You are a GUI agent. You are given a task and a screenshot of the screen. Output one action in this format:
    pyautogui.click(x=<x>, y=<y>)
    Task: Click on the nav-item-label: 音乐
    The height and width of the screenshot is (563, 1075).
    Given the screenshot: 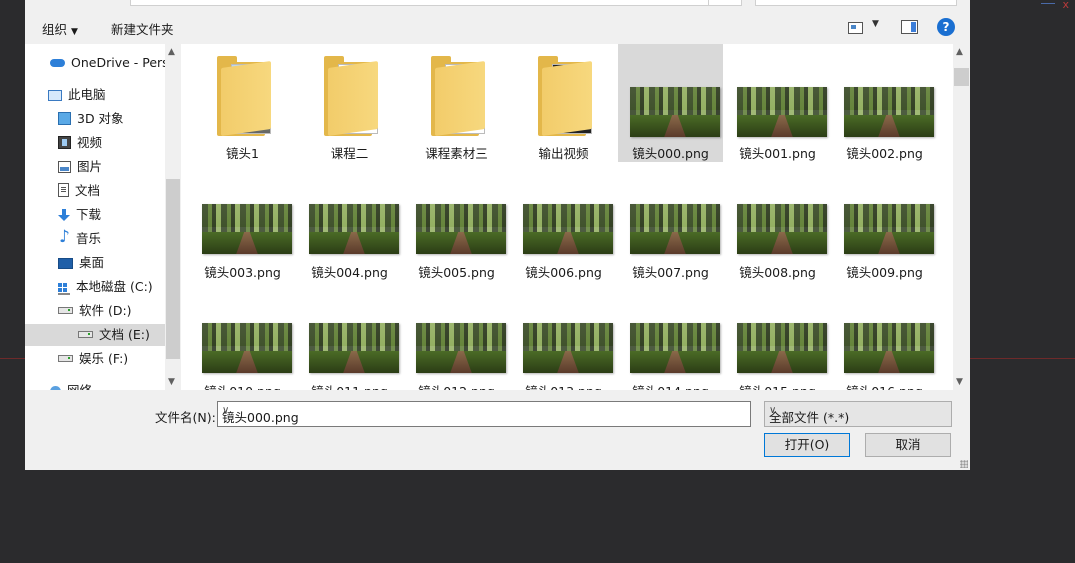 What is the action you would take?
    pyautogui.click(x=89, y=238)
    